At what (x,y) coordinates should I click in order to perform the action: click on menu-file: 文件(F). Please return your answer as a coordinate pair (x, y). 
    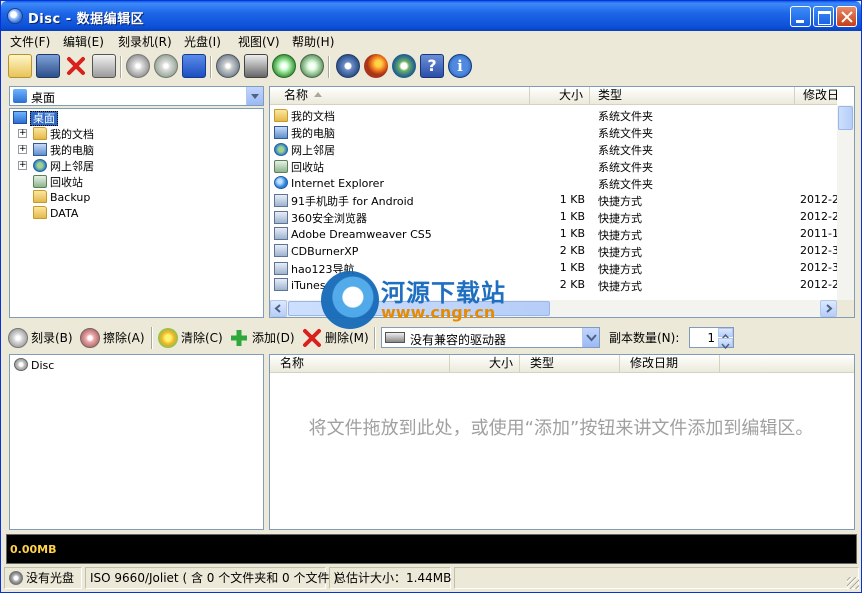
    Looking at the image, I should click on (30, 41).